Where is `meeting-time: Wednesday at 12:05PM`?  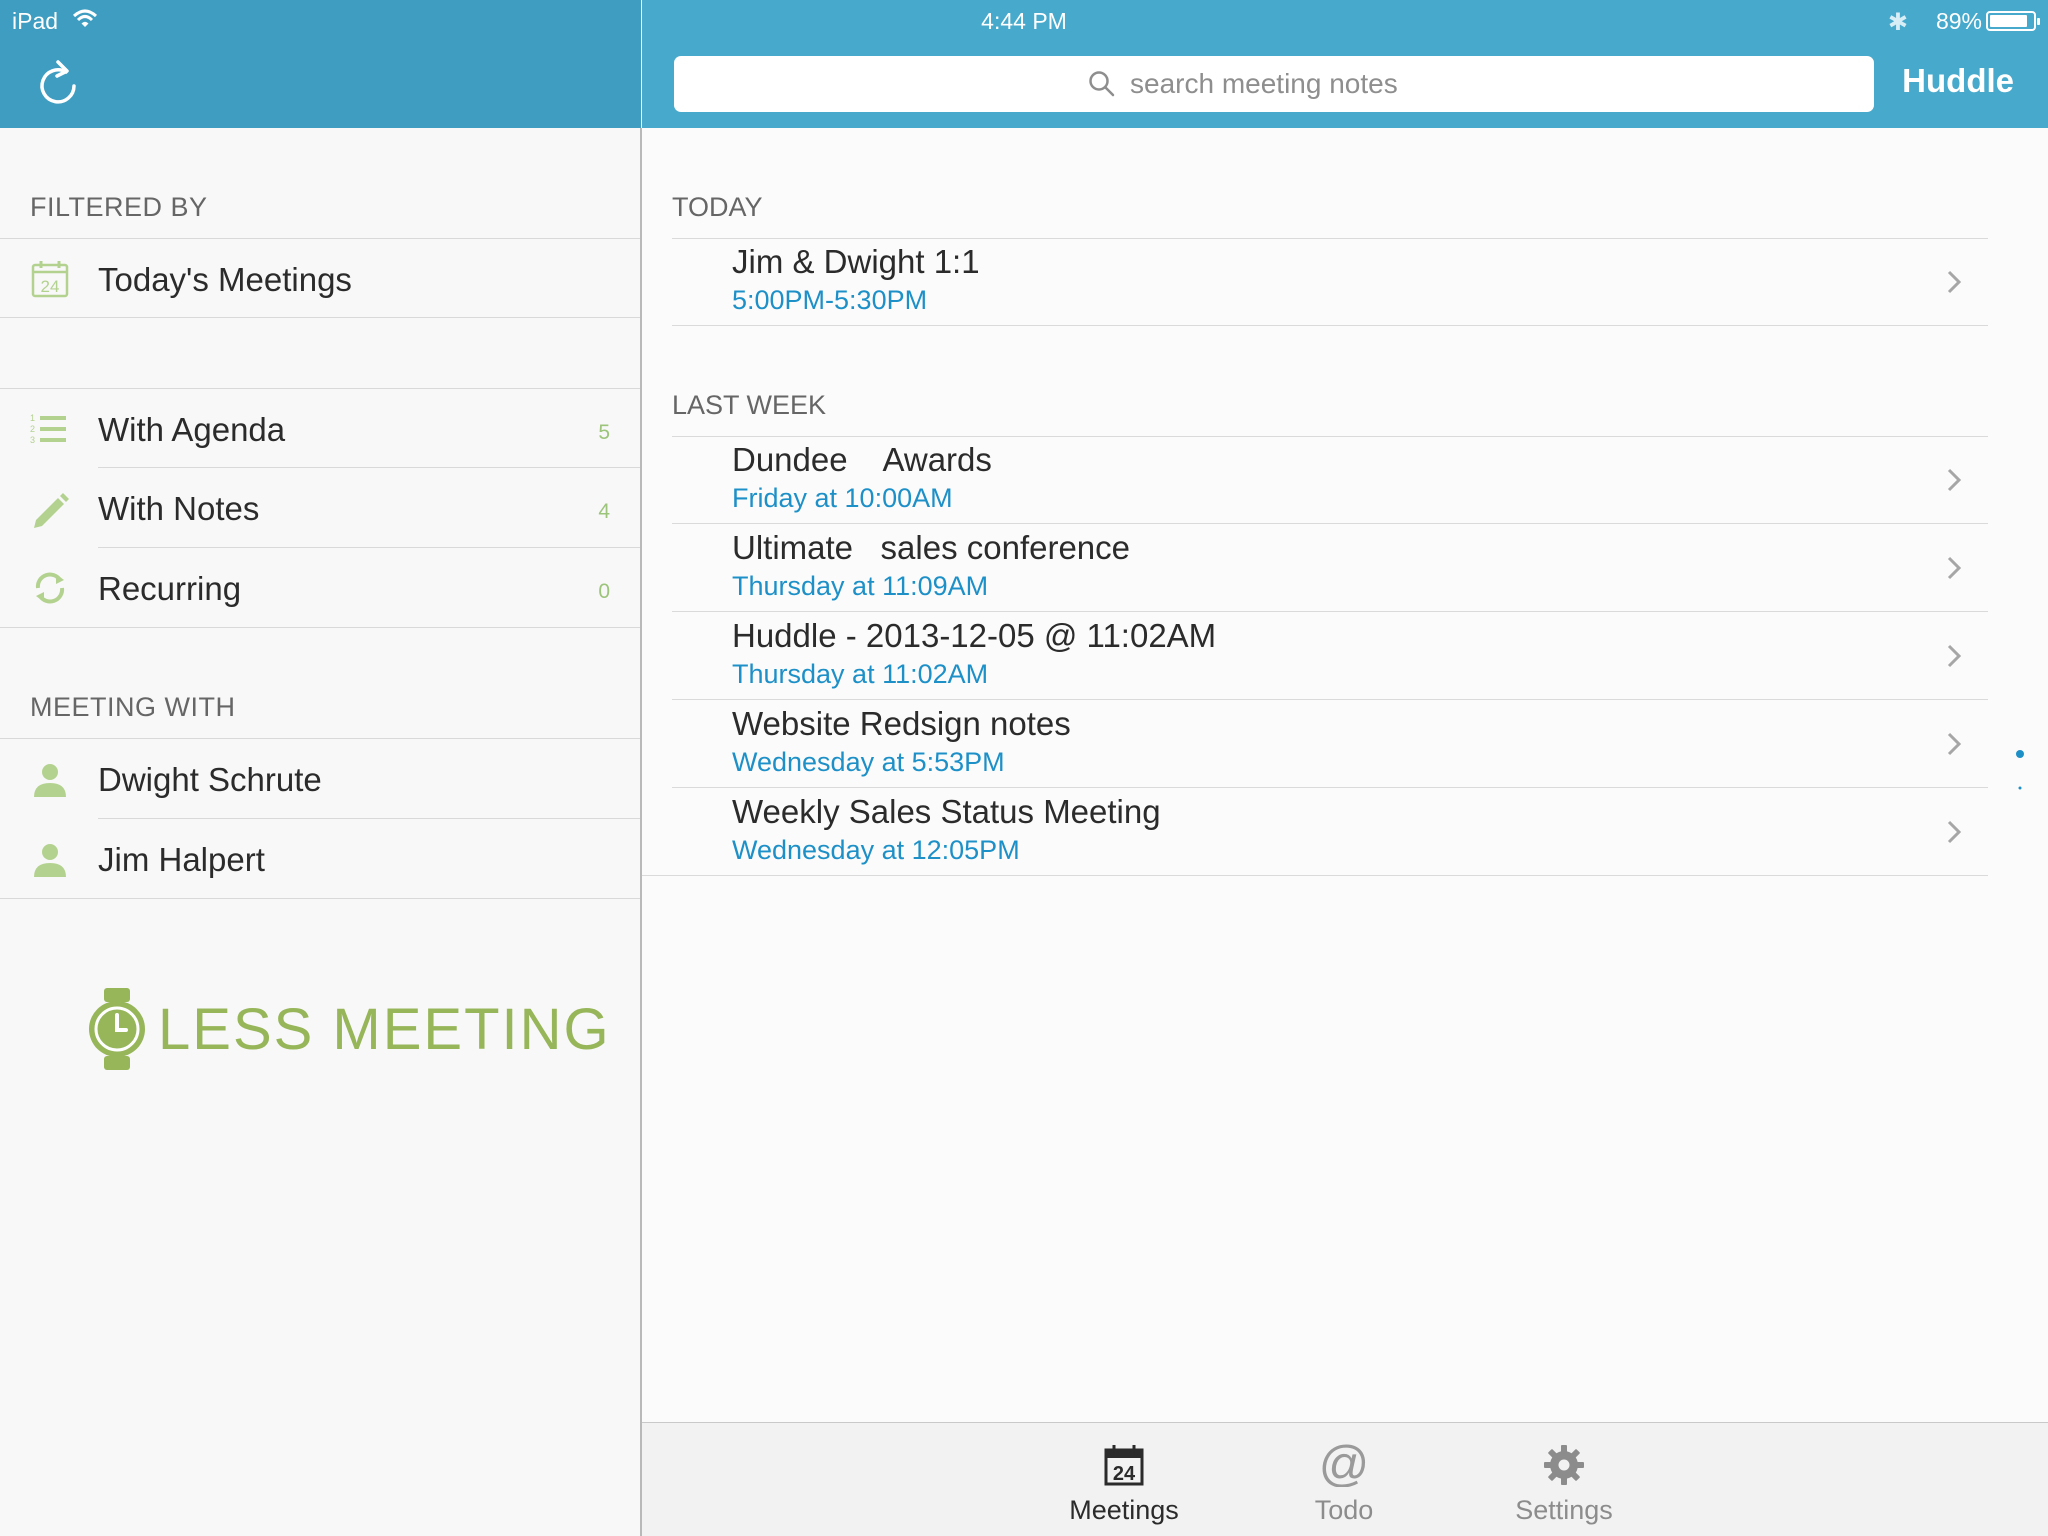
meeting-time: Wednesday at 12:05PM is located at coordinates (876, 850).